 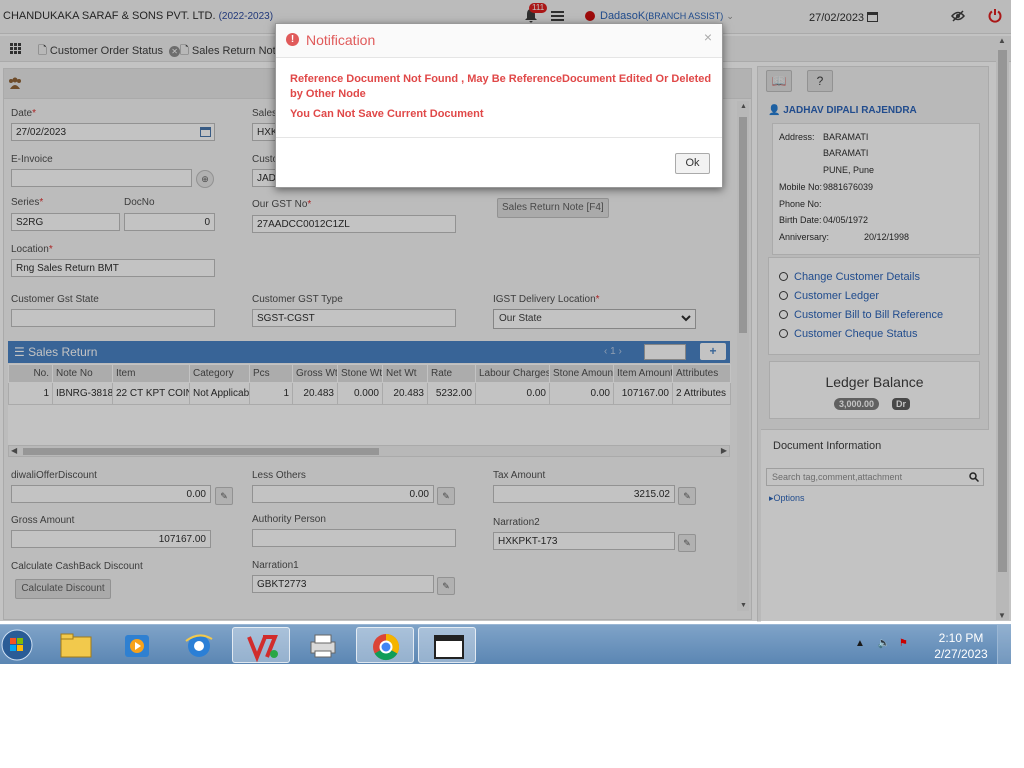 What do you see at coordinates (505, 644) in the screenshot?
I see `windows-taskbar: ▲ 🔈 ⚑ 2:10 PM 2/27/2023` at bounding box center [505, 644].